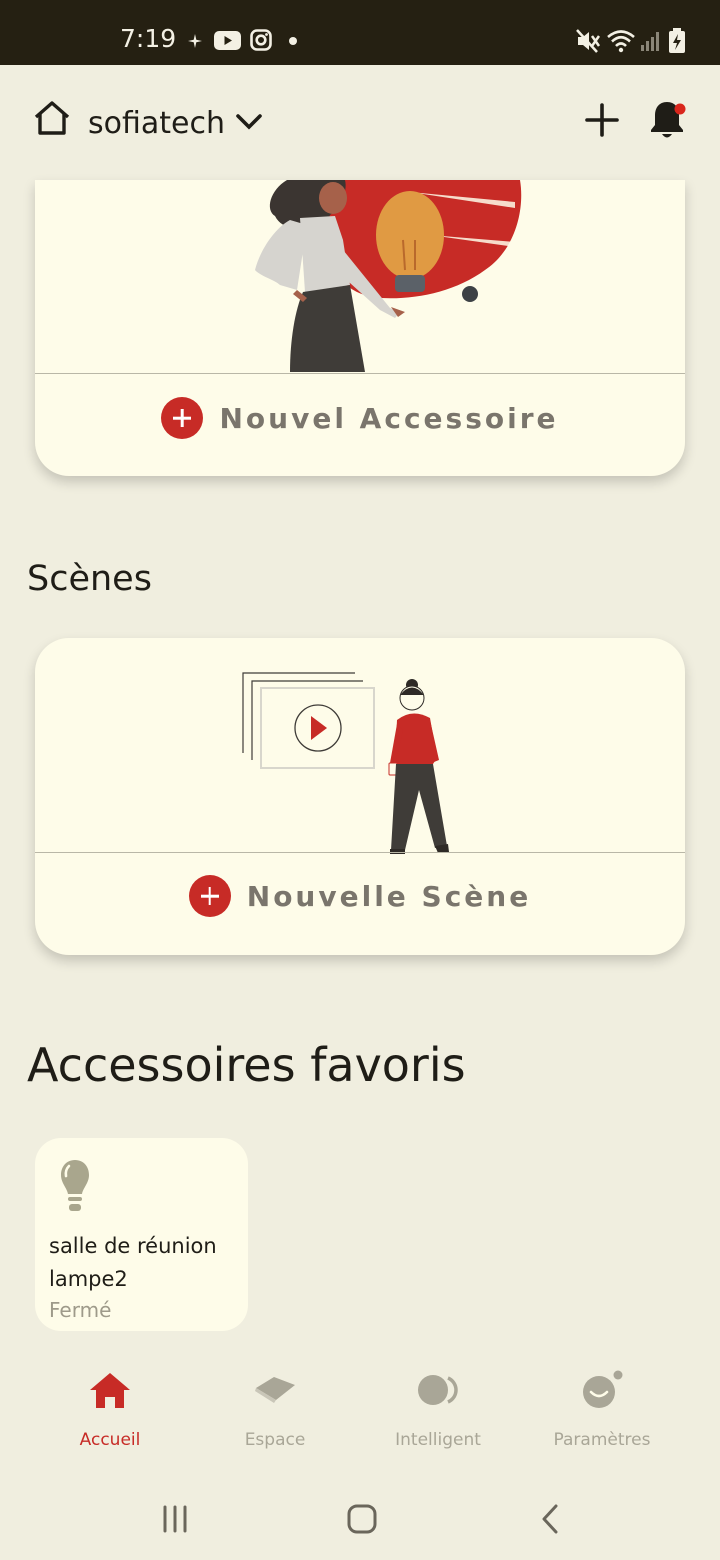  What do you see at coordinates (438, 1390) in the screenshot?
I see `intelligent-icon` at bounding box center [438, 1390].